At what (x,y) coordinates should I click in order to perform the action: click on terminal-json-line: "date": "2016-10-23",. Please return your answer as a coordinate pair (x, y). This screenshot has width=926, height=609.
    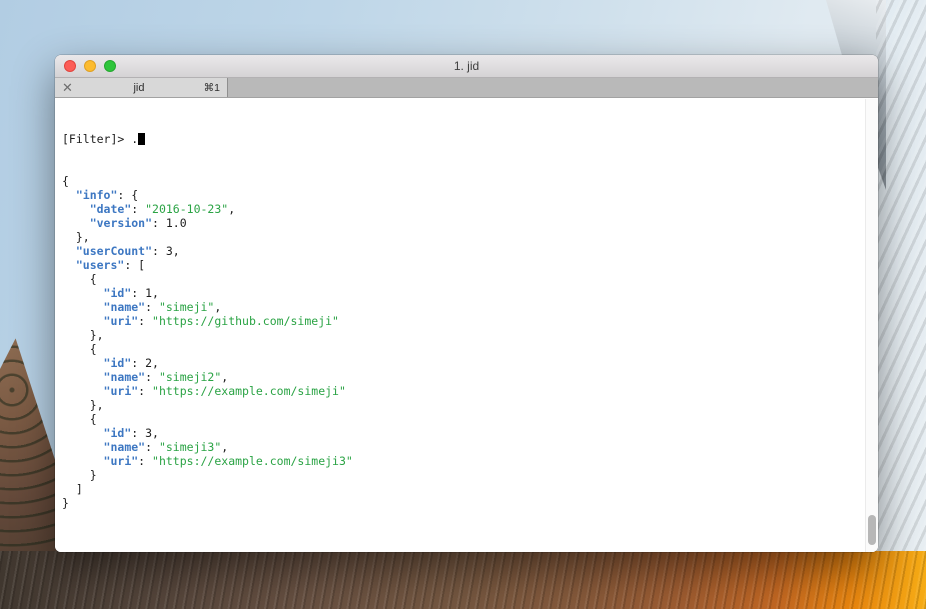
    Looking at the image, I should click on (162, 209).